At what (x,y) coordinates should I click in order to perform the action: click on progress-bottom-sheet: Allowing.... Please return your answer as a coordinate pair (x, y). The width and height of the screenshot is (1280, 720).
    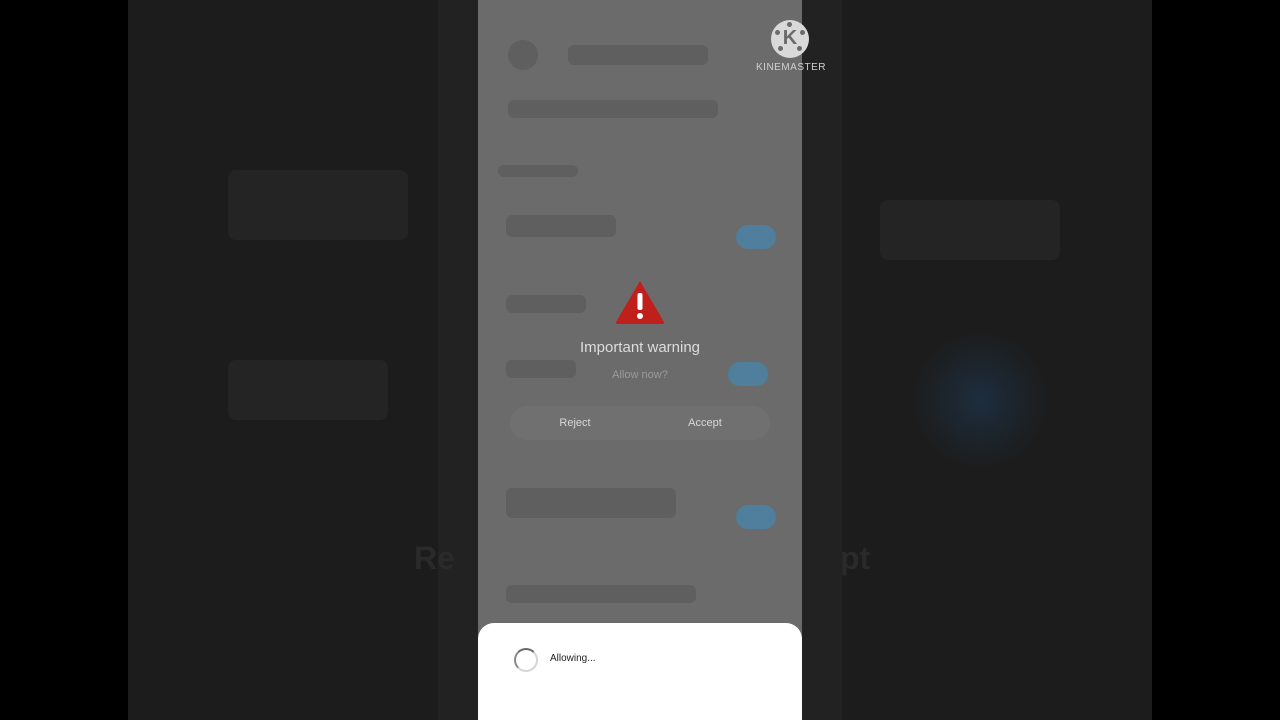
    Looking at the image, I should click on (640, 671).